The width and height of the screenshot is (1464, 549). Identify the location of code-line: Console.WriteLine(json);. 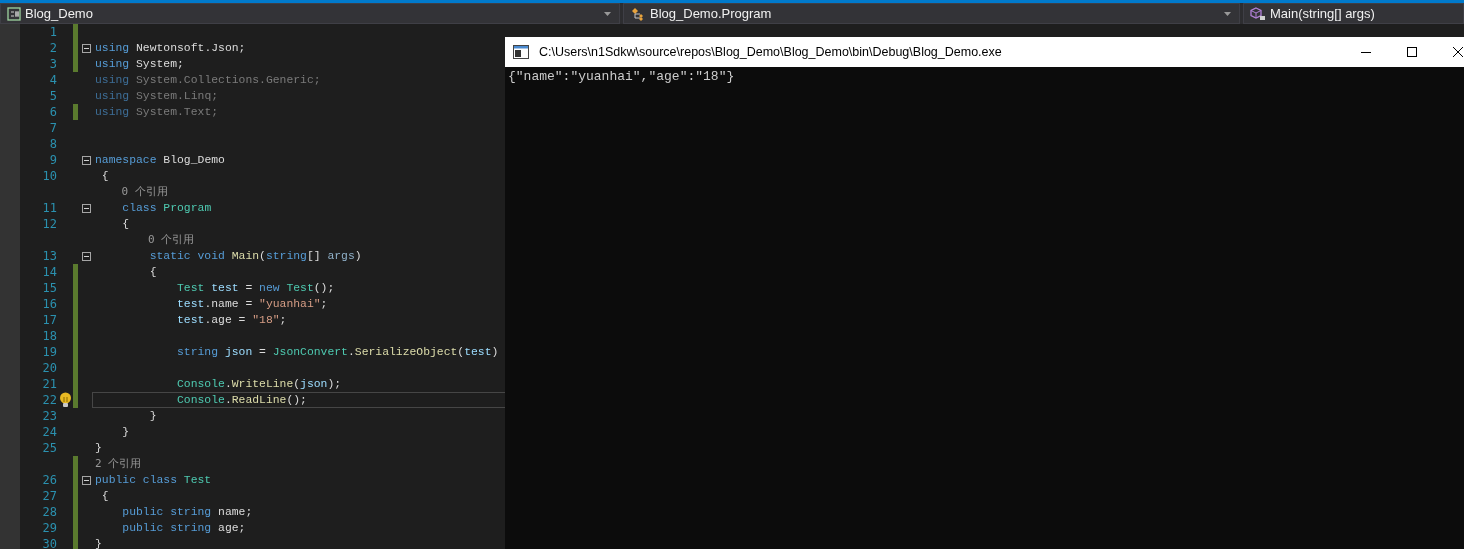
(259, 384).